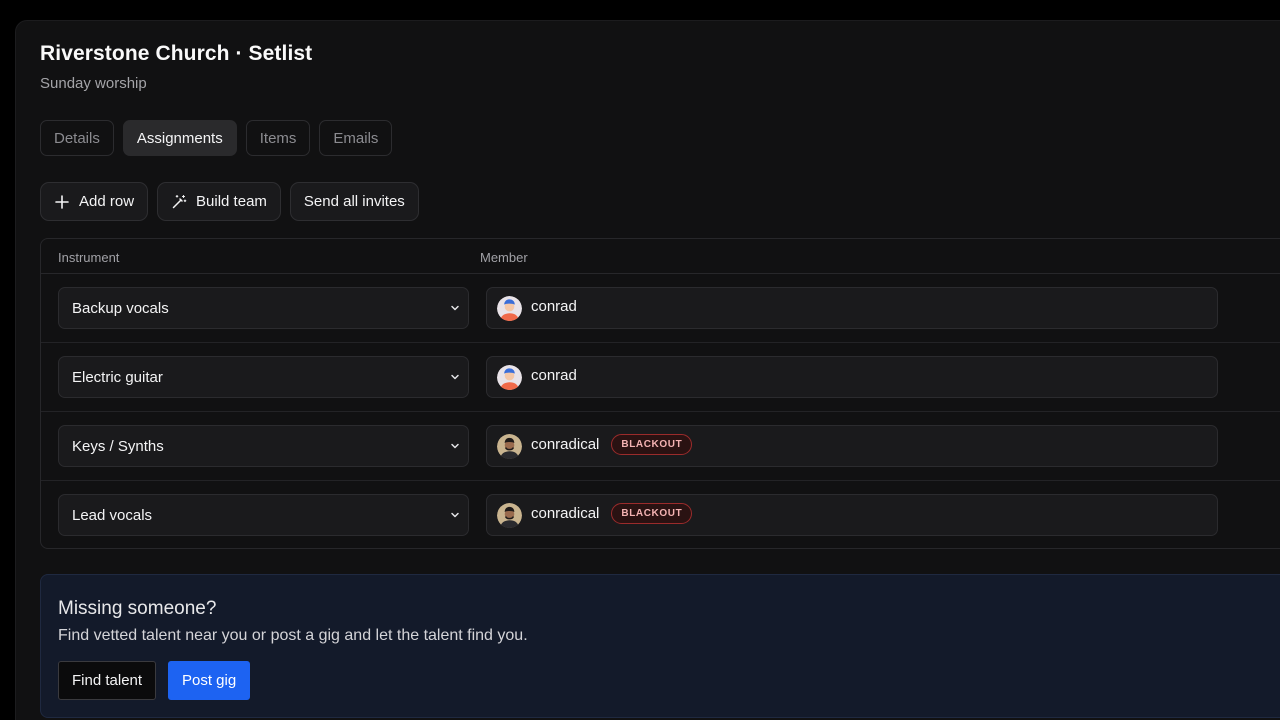  I want to click on table-row: Lead vocals conradical BLACKOUT, so click(660, 514).